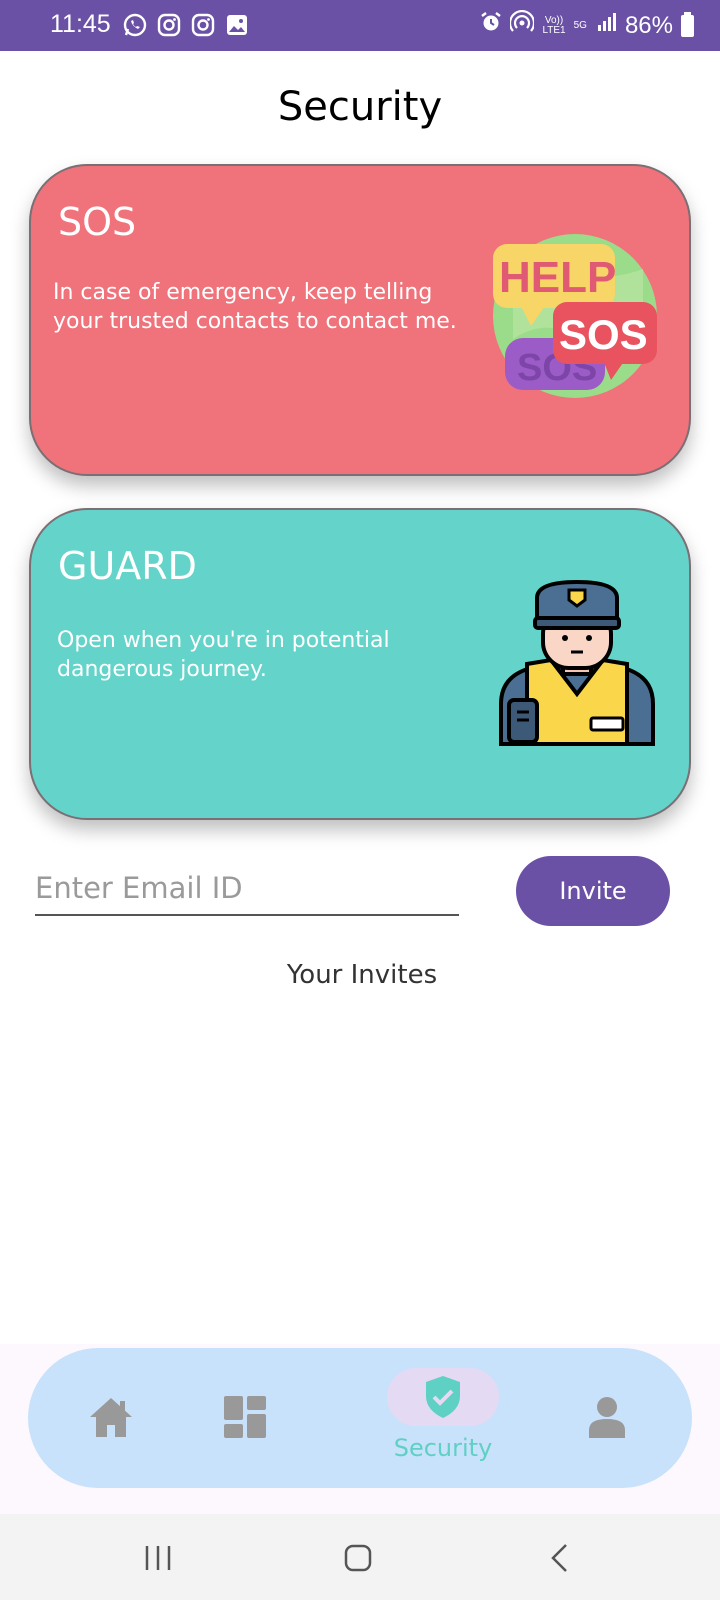 This screenshot has width=720, height=1600. What do you see at coordinates (554, 20) in the screenshot?
I see `volte-label: Vo))` at bounding box center [554, 20].